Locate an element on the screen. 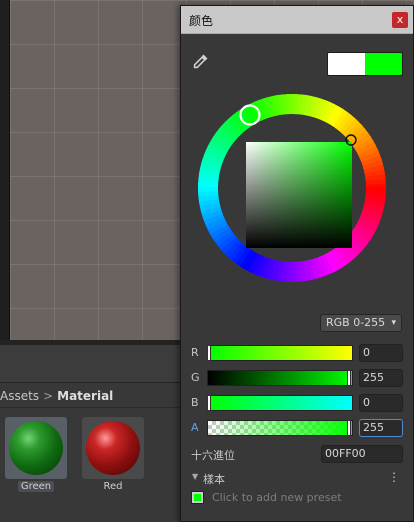  channel-slider-b is located at coordinates (280, 403).